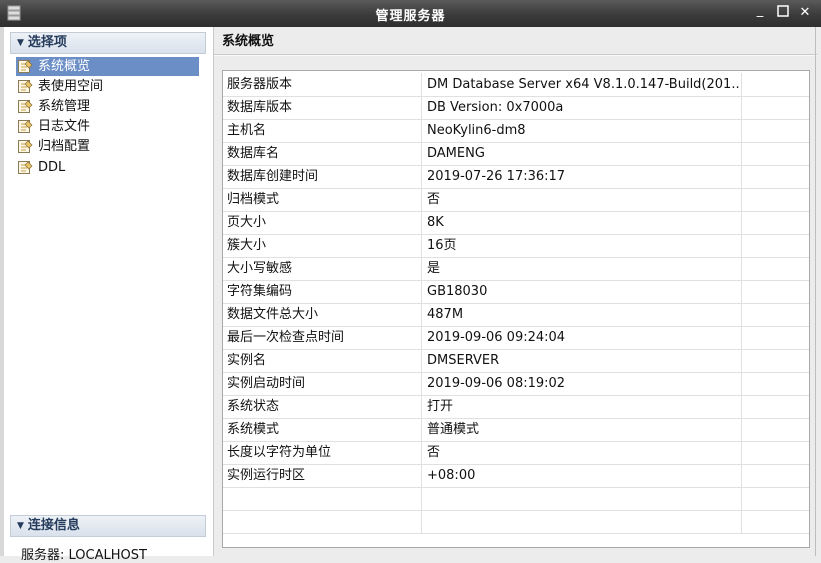 The image size is (821, 563). I want to click on divider-highlight, so click(515, 55).